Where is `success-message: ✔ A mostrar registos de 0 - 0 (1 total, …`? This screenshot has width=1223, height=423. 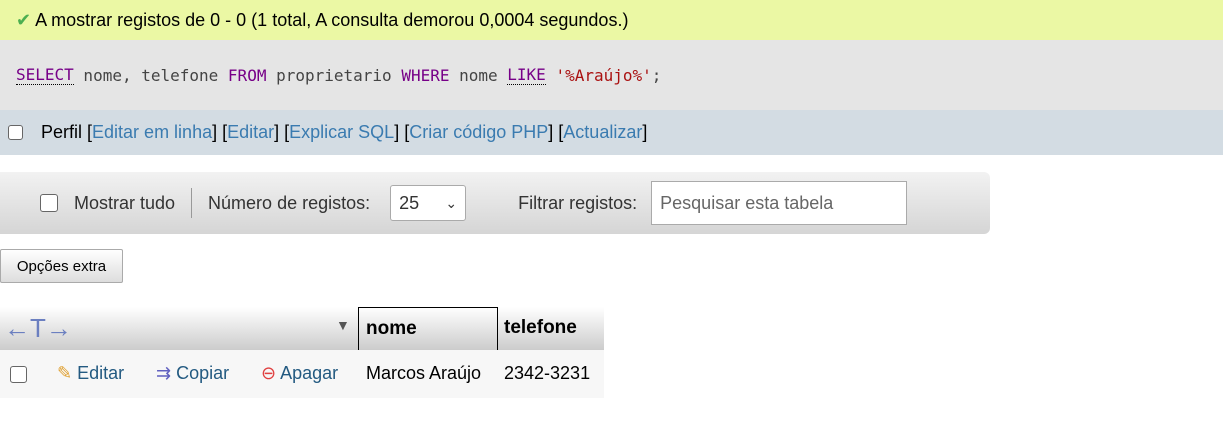 success-message: ✔ A mostrar registos de 0 - 0 (1 total, … is located at coordinates (611, 20).